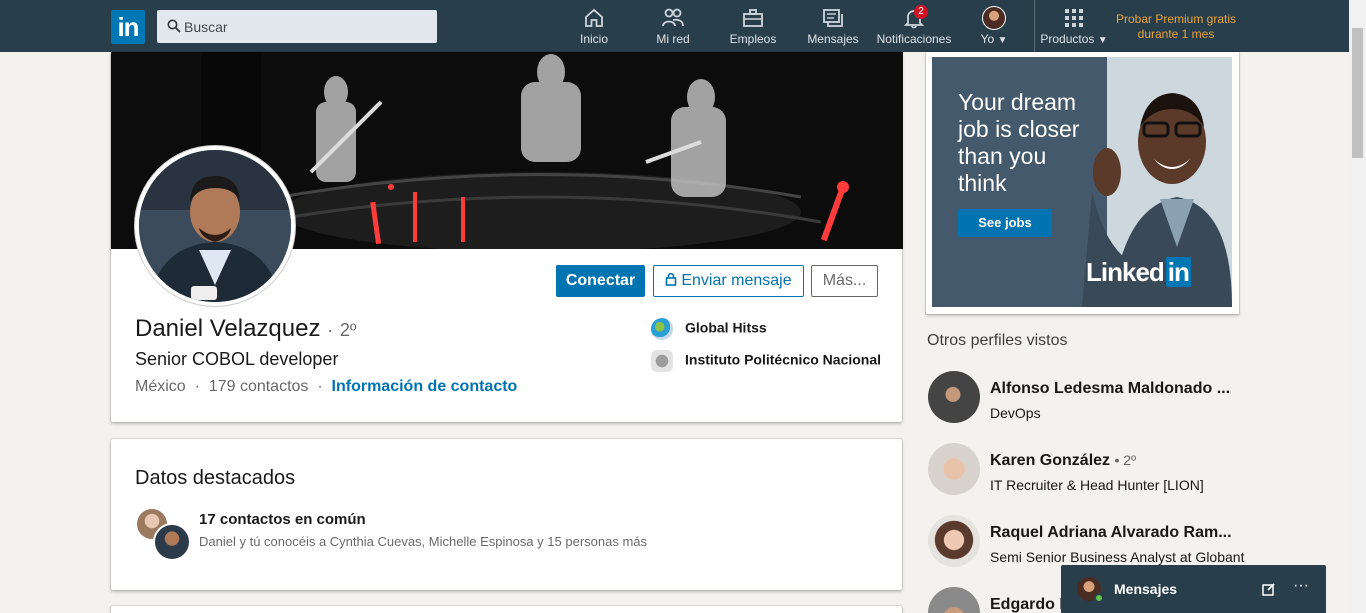 This screenshot has width=1366, height=613. What do you see at coordinates (594, 28) in the screenshot?
I see `nav-home: Inicio` at bounding box center [594, 28].